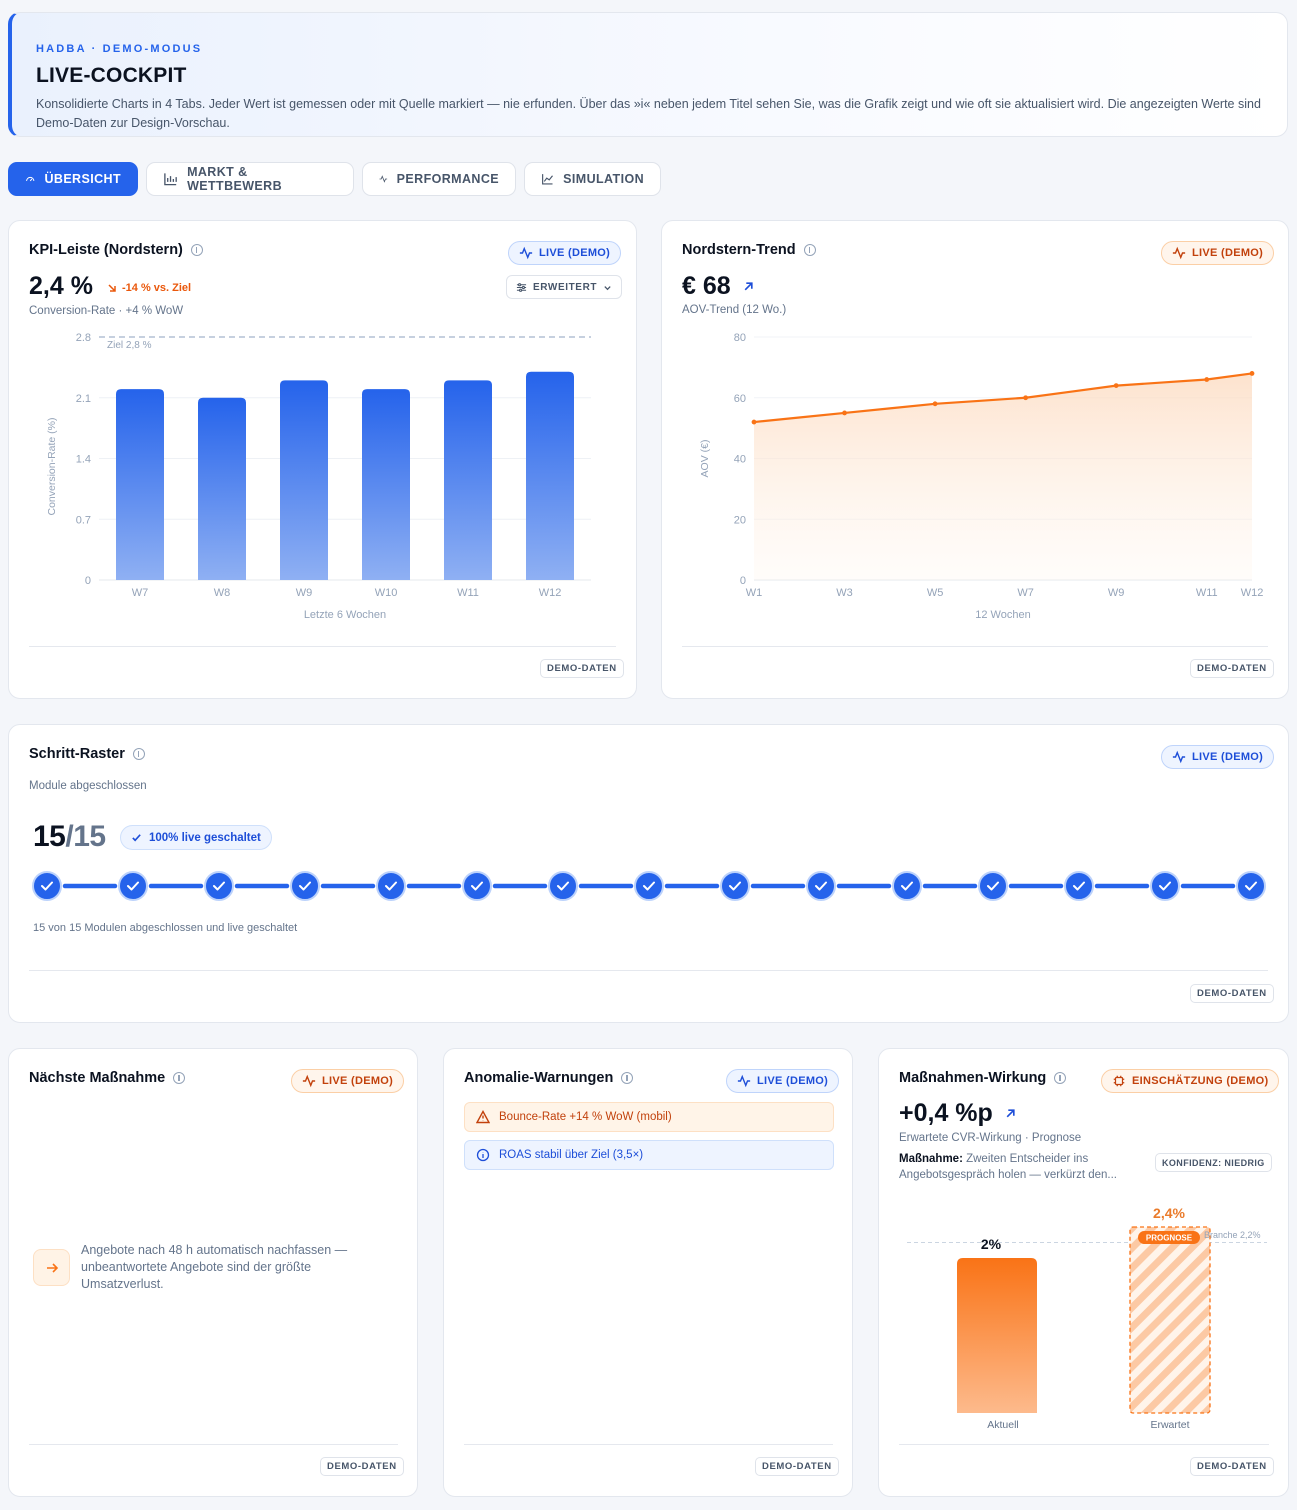  I want to click on x-tick-label: W5, so click(935, 593).